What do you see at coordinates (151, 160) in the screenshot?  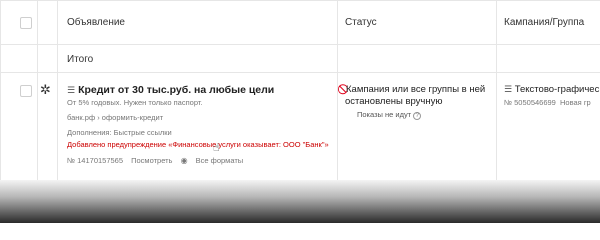 I see `view-link: Посмотреть` at bounding box center [151, 160].